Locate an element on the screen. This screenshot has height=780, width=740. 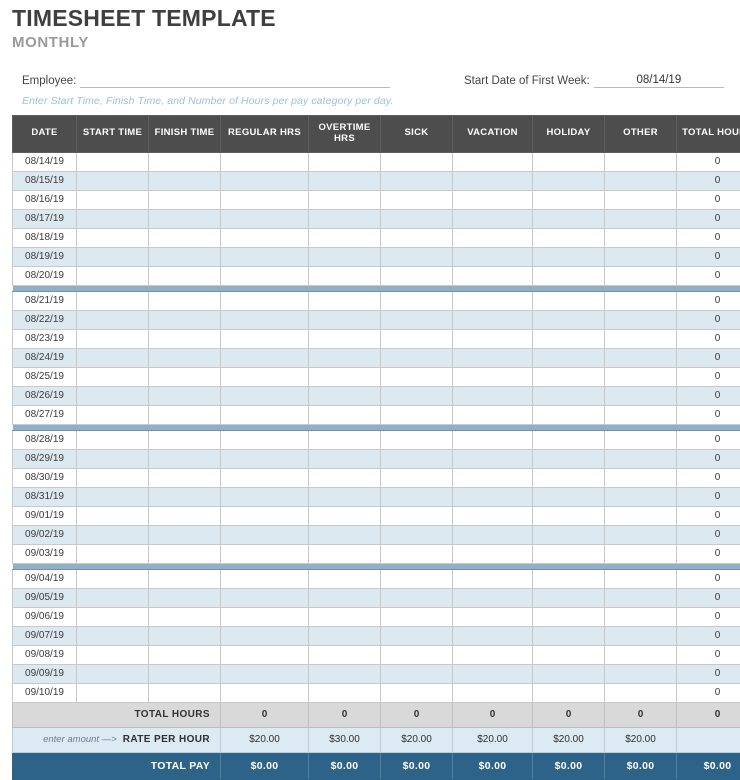
rate-holiday: $20.00 is located at coordinates (569, 739).